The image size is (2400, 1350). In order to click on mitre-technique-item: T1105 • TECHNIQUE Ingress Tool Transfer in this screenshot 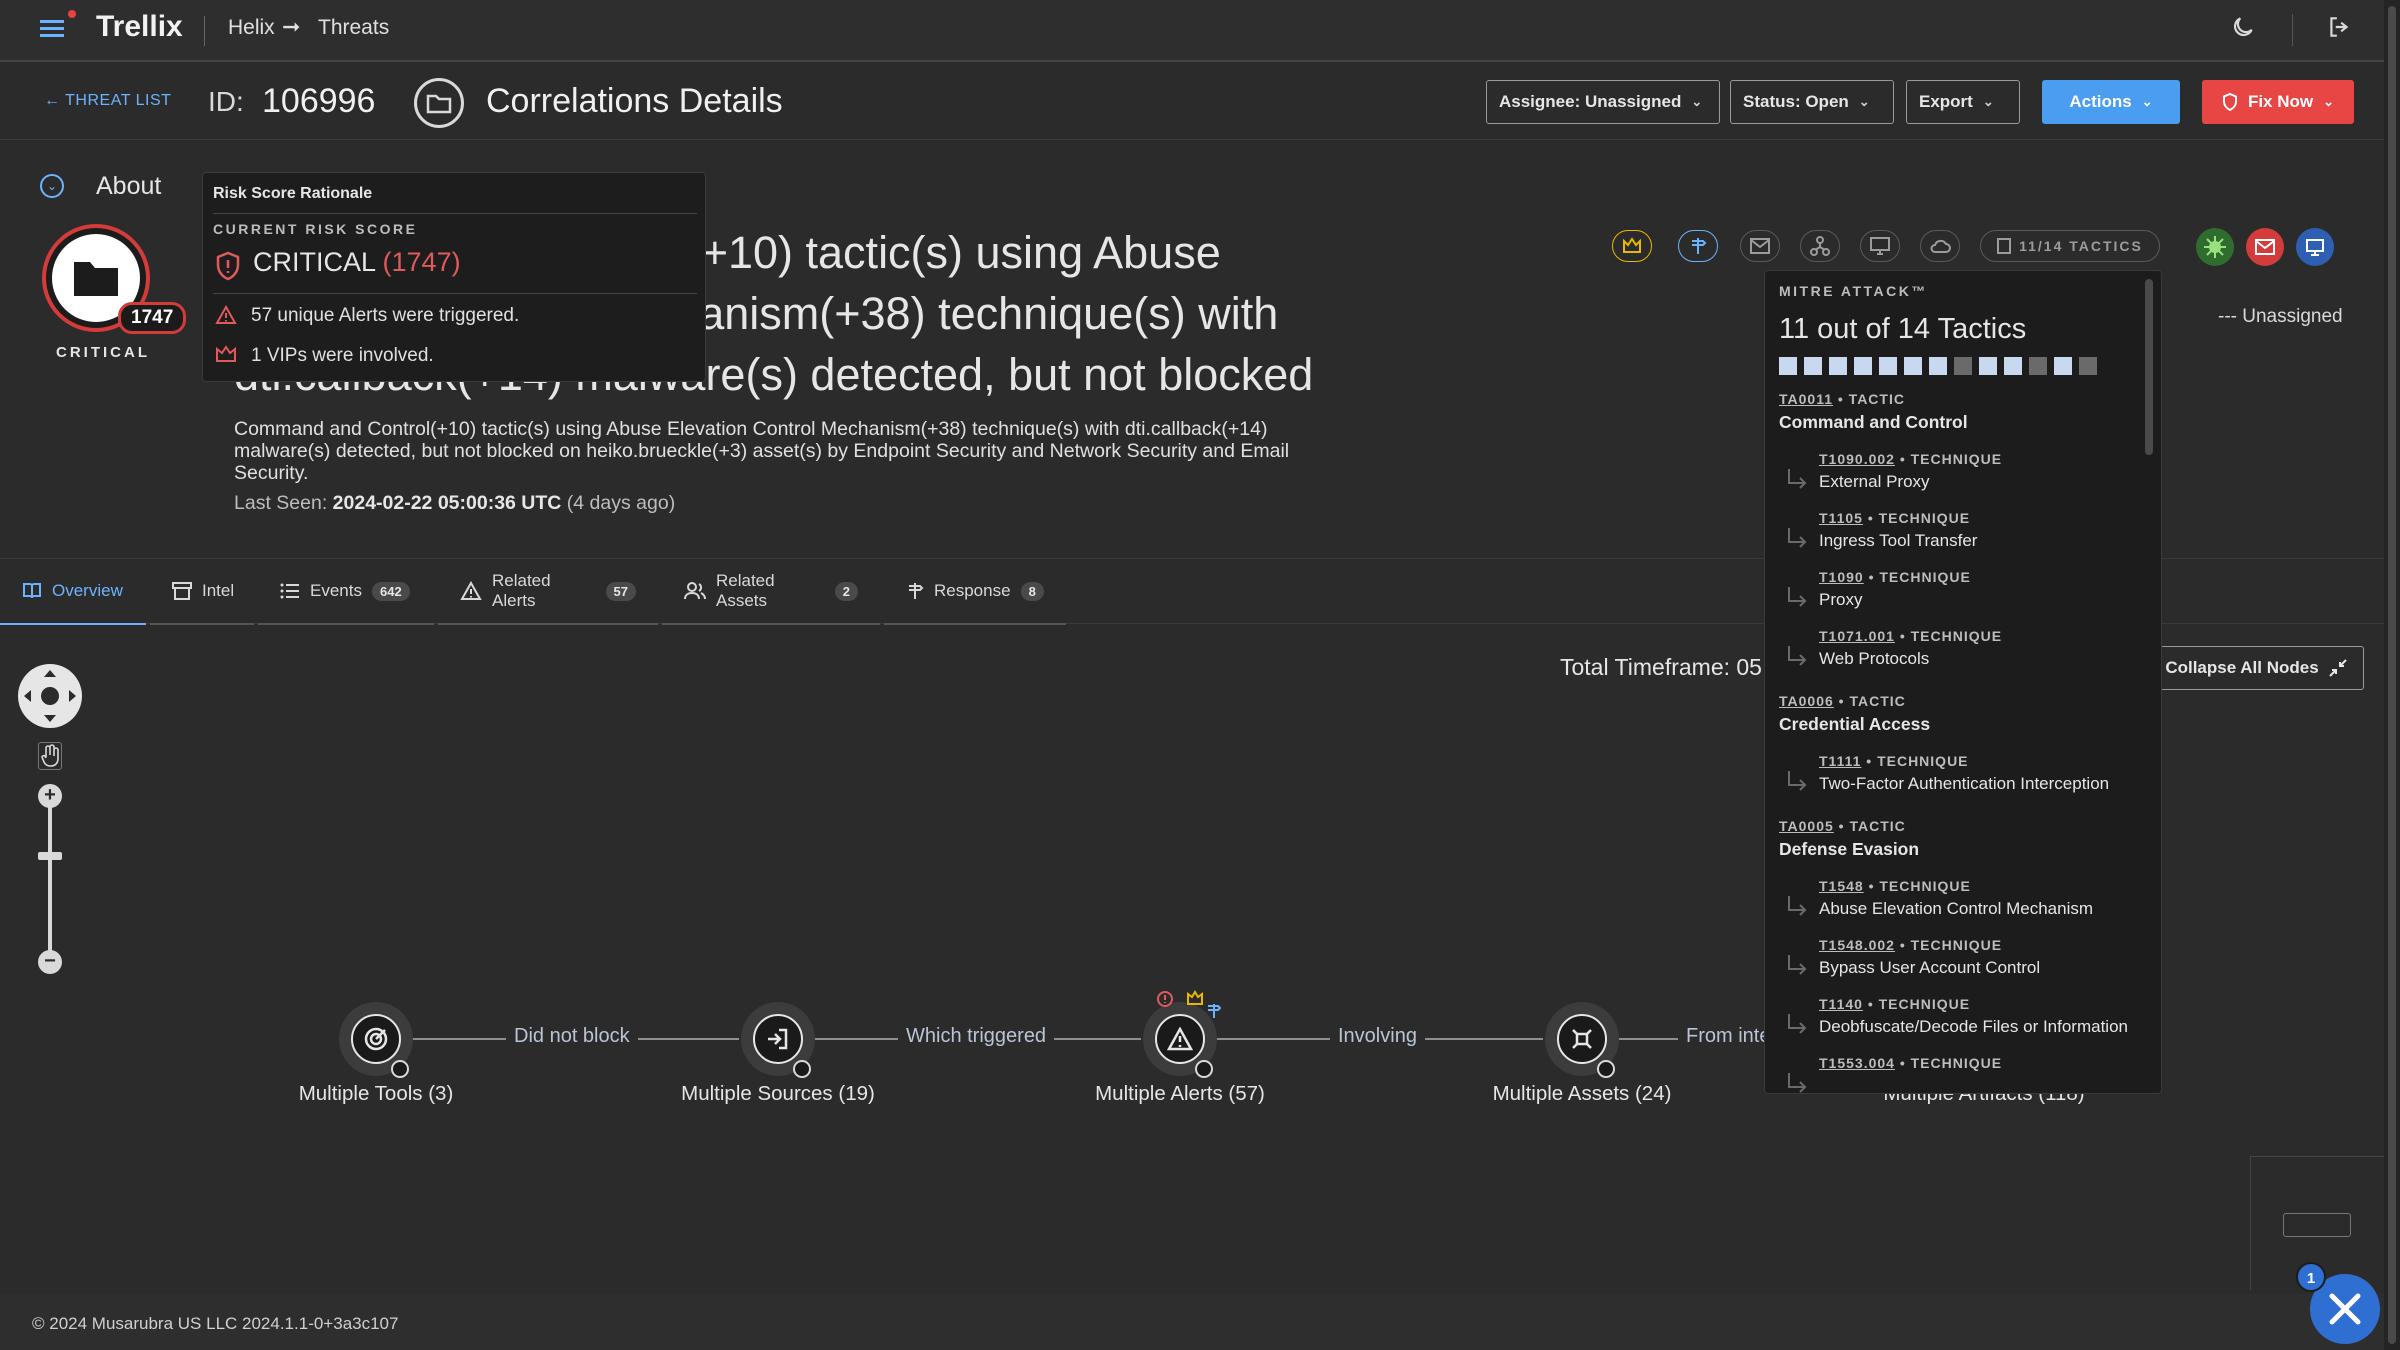, I will do `click(1955, 530)`.